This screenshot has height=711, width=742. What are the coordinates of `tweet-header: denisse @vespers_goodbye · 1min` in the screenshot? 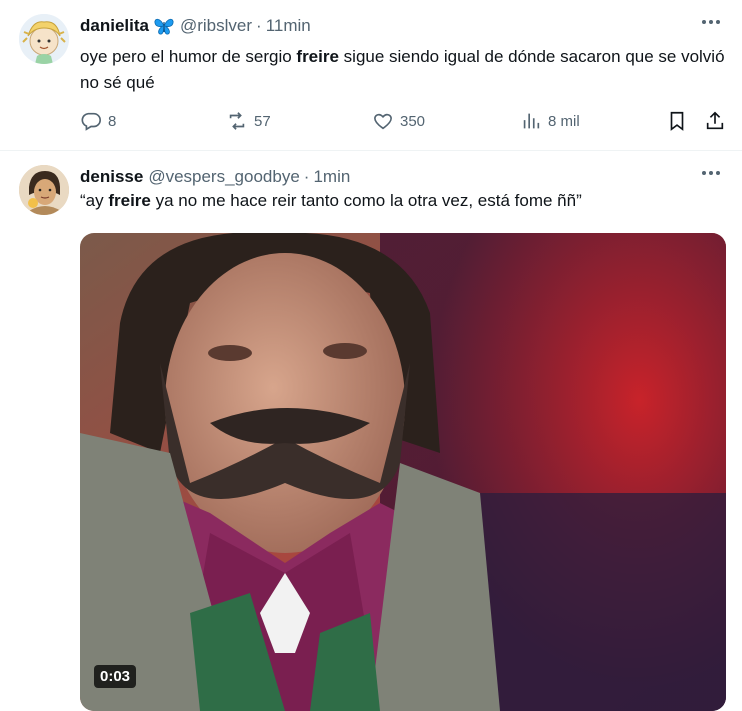 It's located at (215, 177).